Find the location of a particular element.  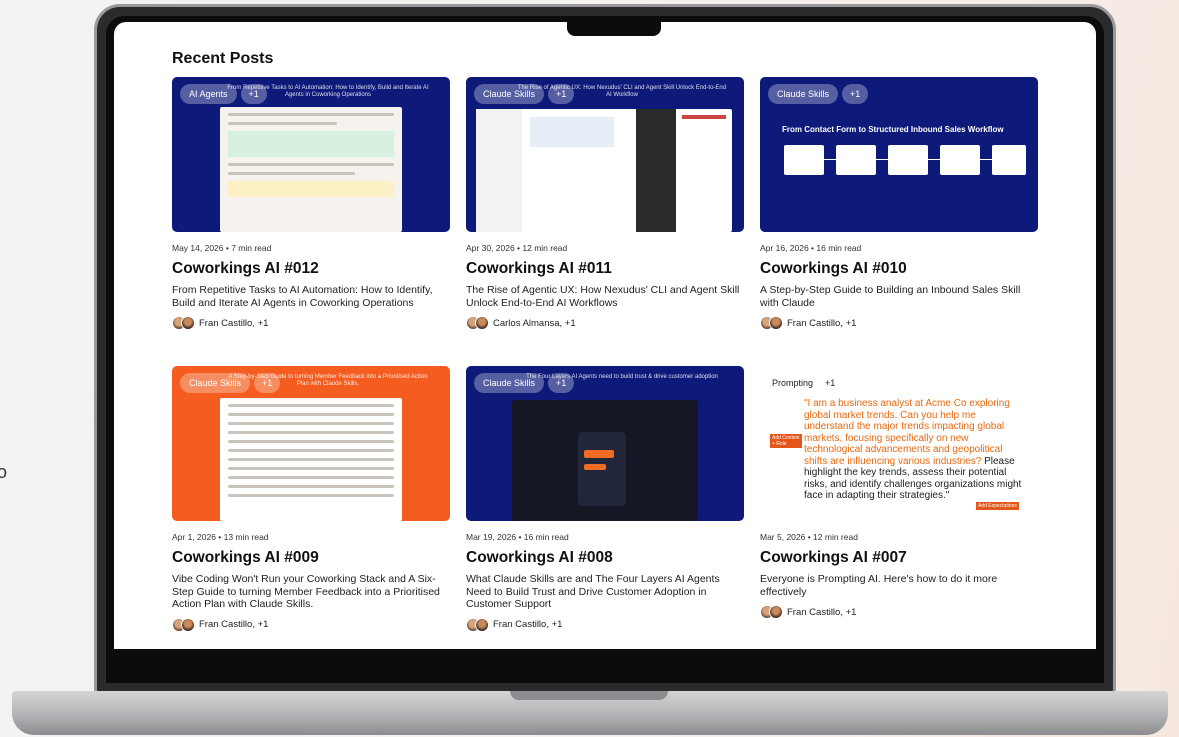

authors-label: Carlos Almansa, +1 is located at coordinates (534, 323).